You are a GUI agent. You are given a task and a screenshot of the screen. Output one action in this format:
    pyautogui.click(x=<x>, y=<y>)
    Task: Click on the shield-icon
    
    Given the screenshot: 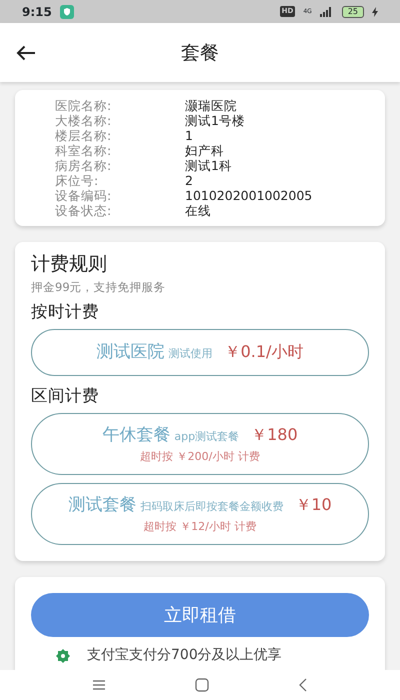 What is the action you would take?
    pyautogui.click(x=67, y=11)
    